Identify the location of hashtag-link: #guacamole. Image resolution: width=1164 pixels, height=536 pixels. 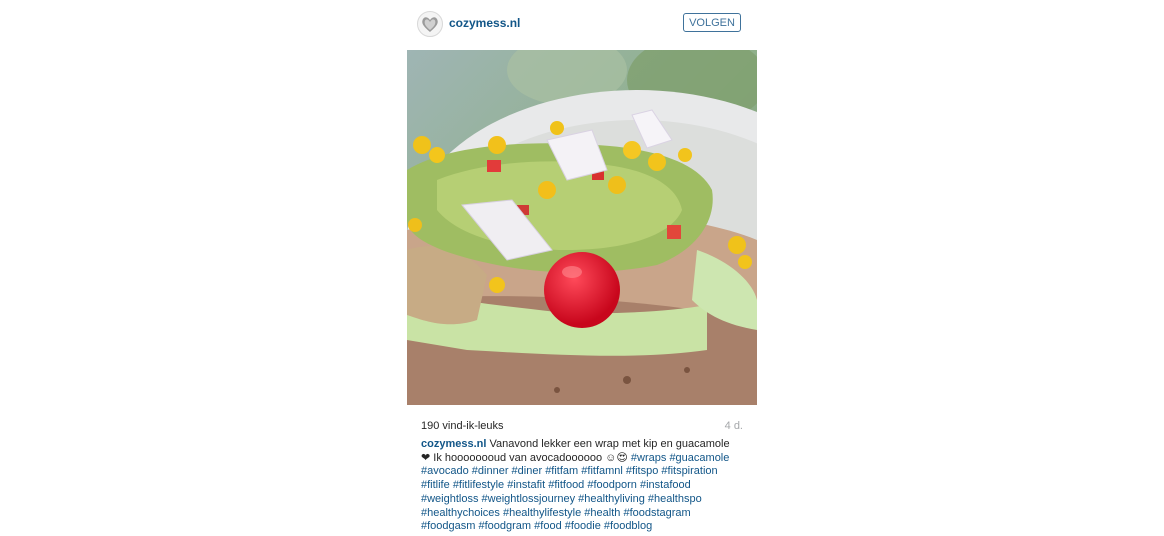
(699, 458).